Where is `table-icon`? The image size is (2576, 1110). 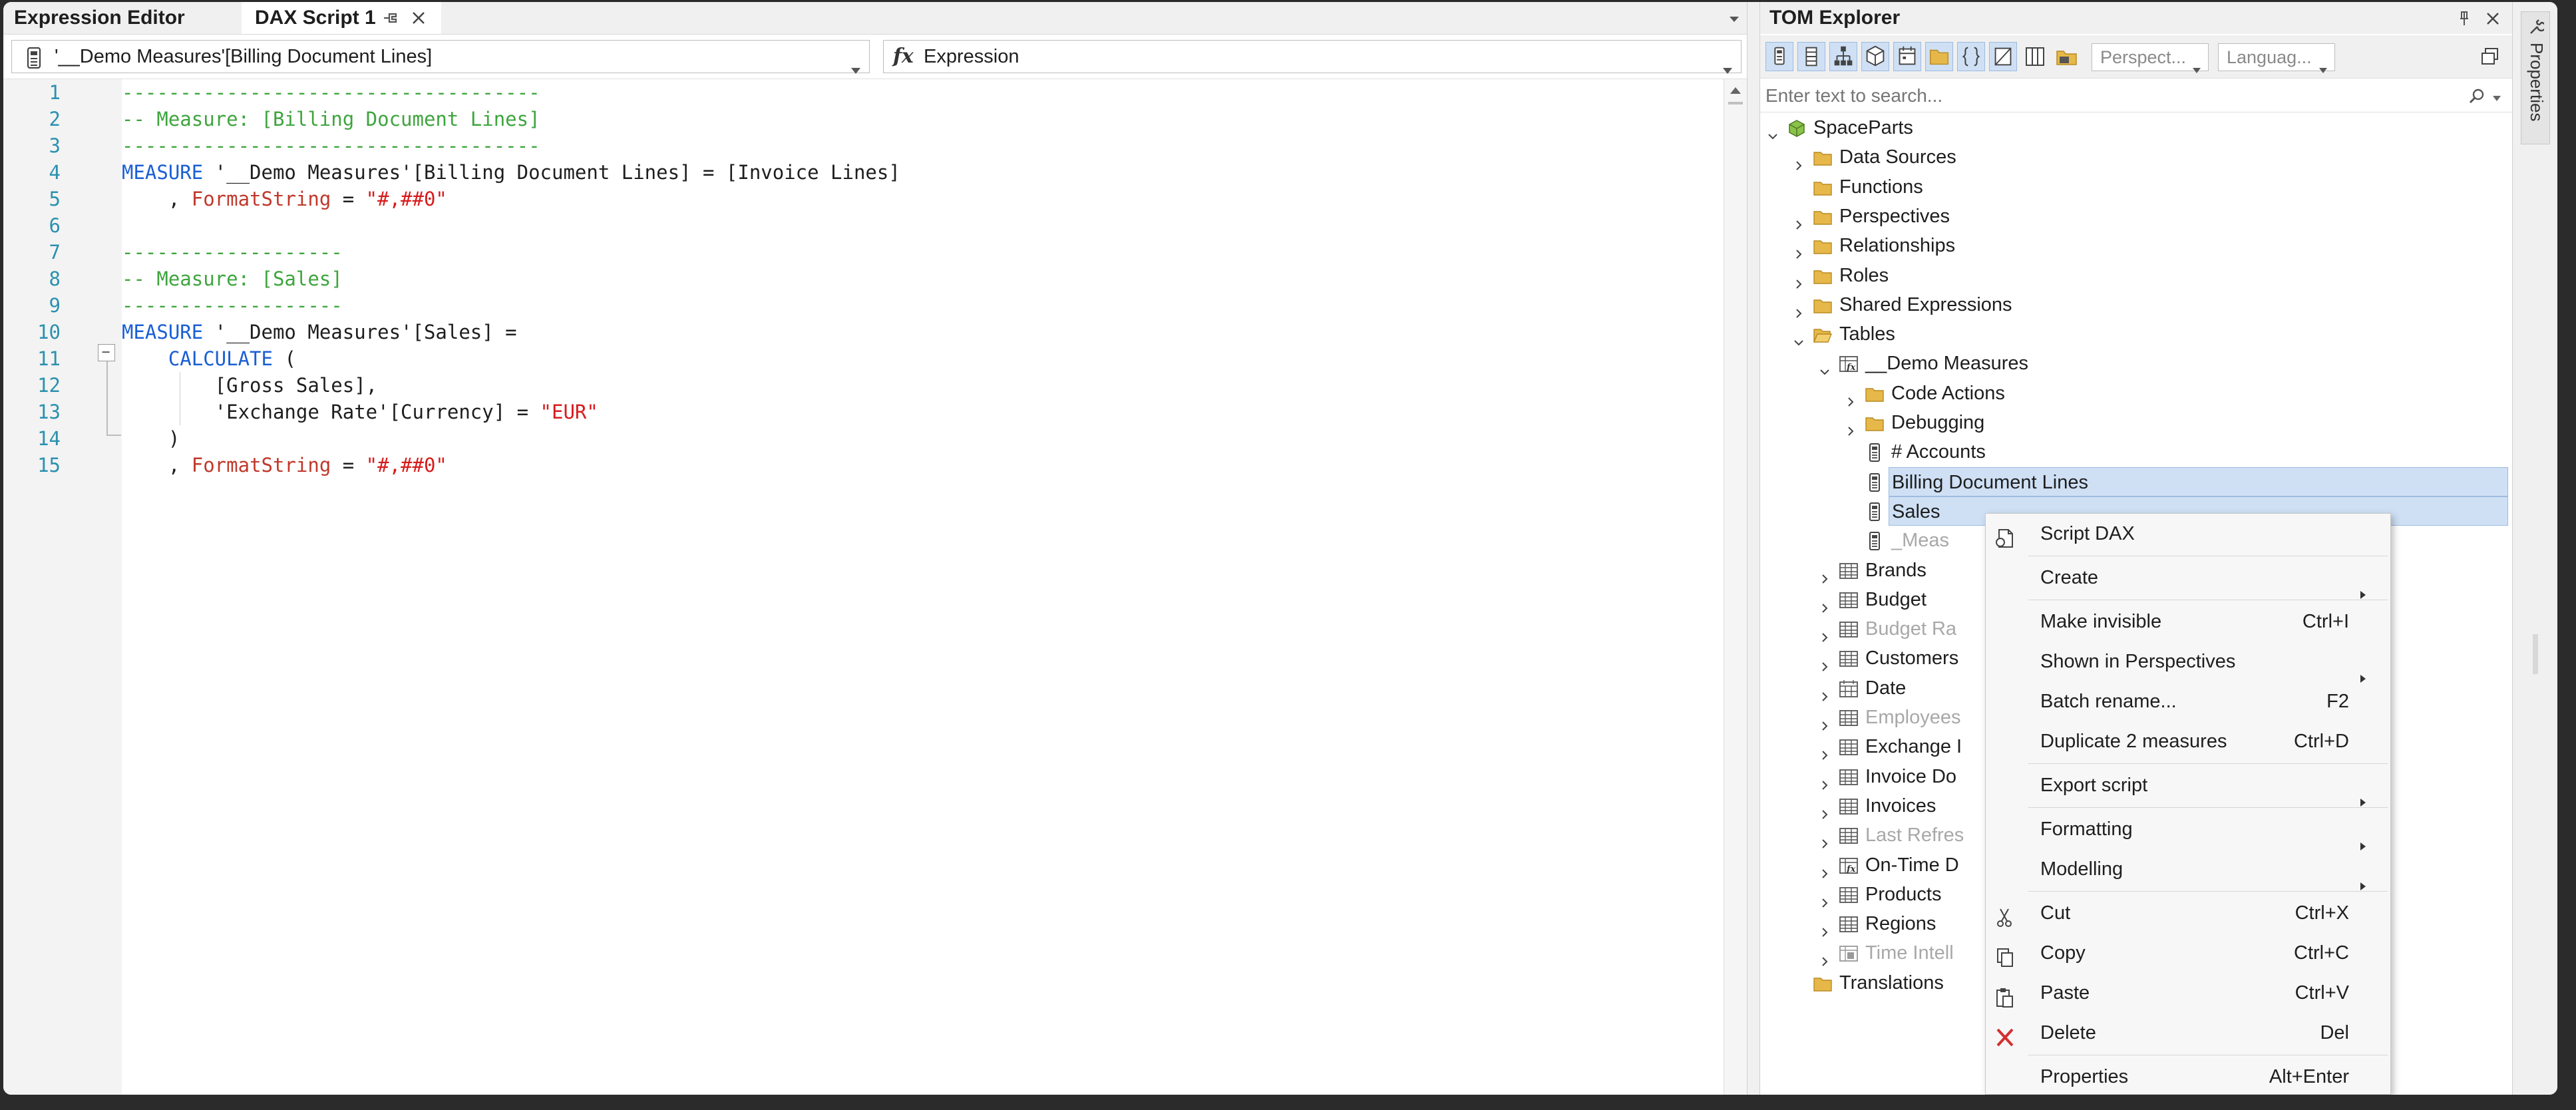
table-icon is located at coordinates (1849, 924).